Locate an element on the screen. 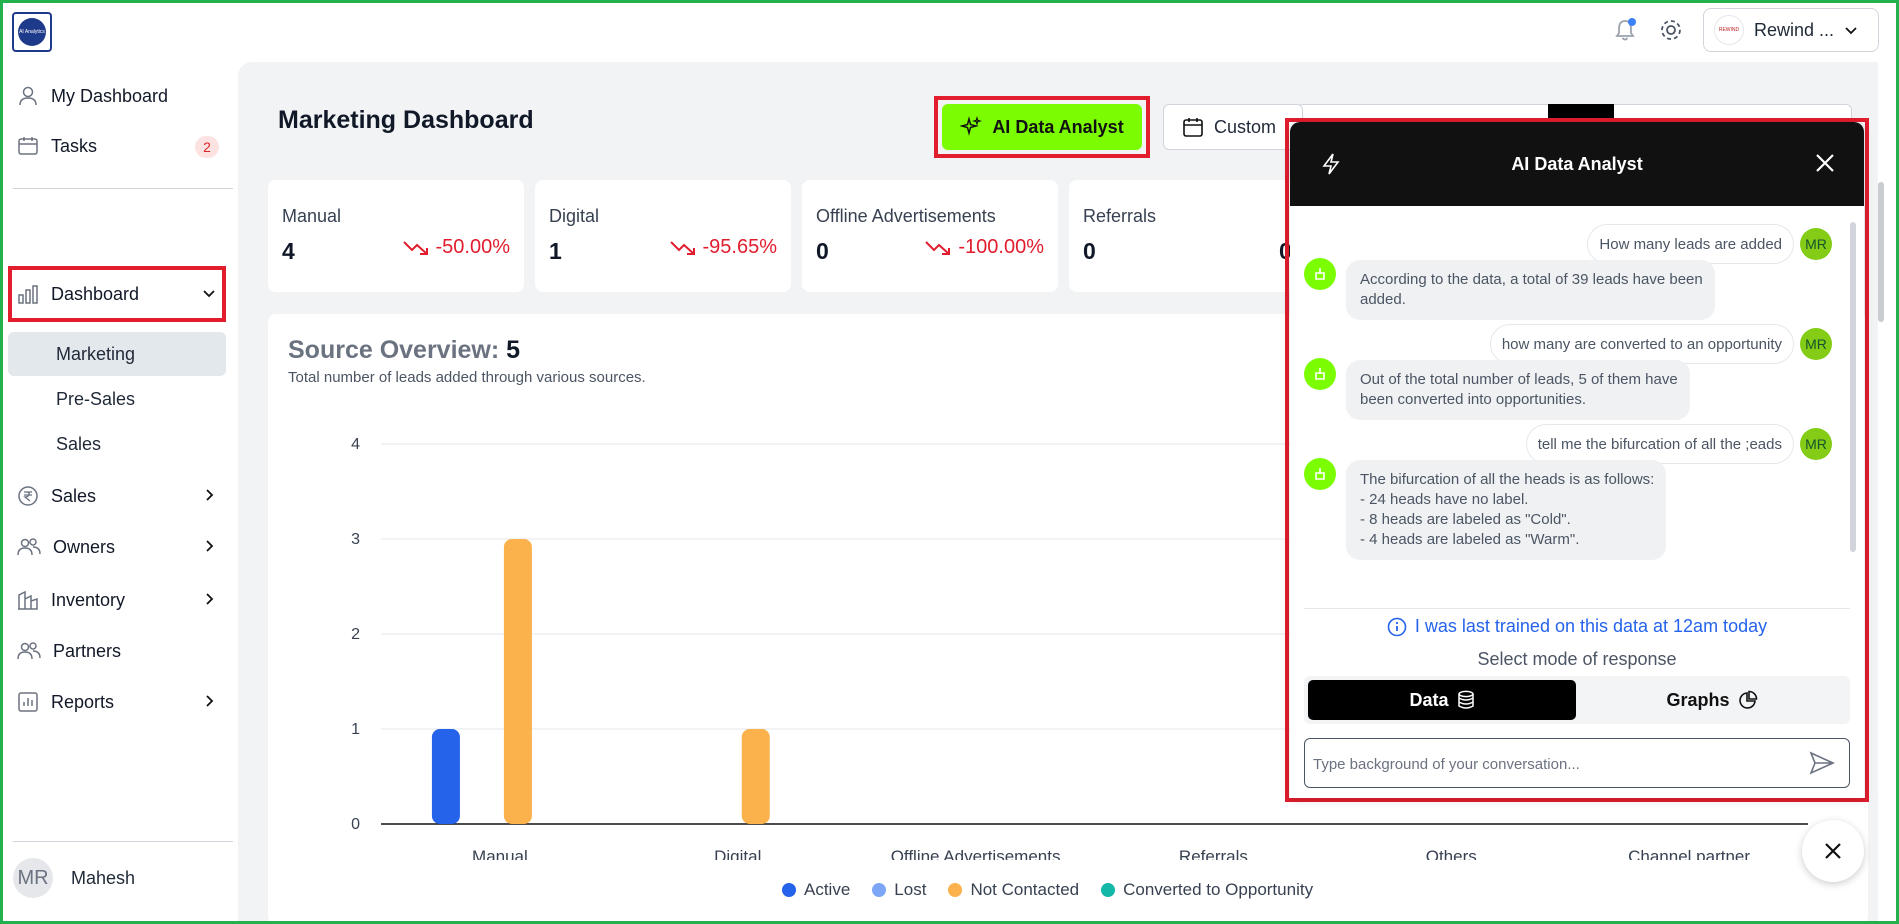  x-tick-label: Manual is located at coordinates (500, 853).